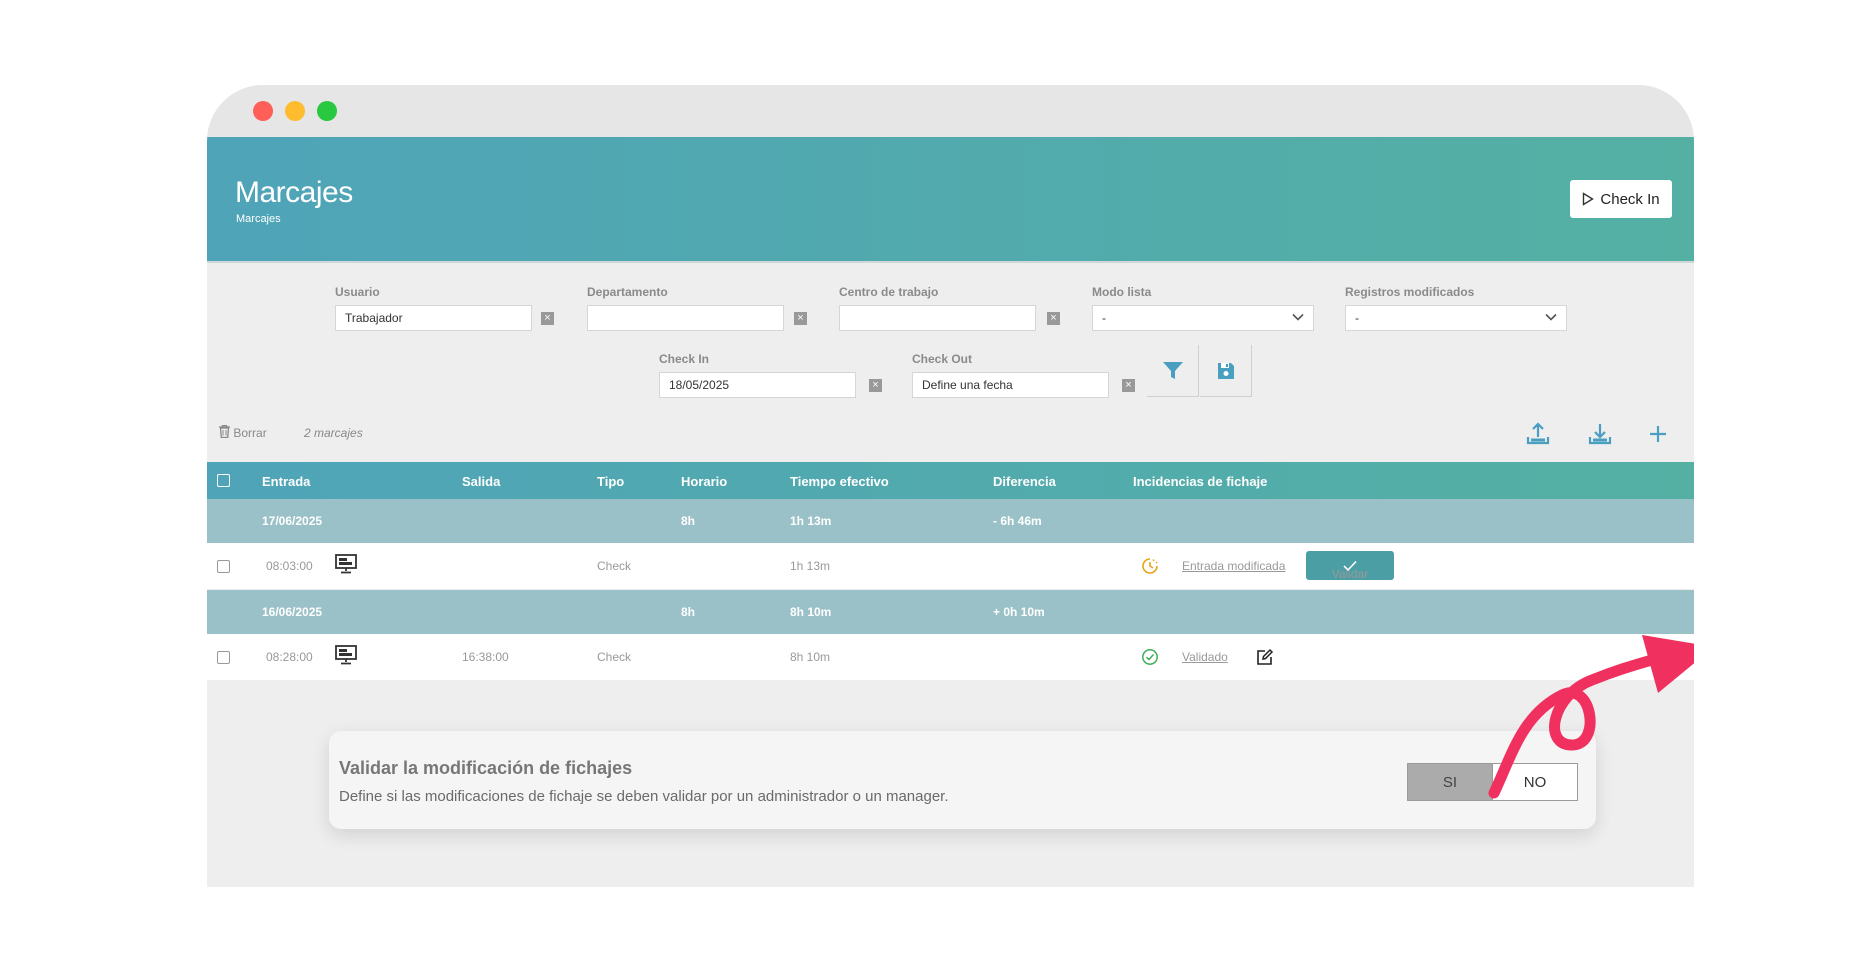 The image size is (1876, 961). Describe the element at coordinates (811, 612) in the screenshot. I see `group-tiempo: 8h 10m` at that location.